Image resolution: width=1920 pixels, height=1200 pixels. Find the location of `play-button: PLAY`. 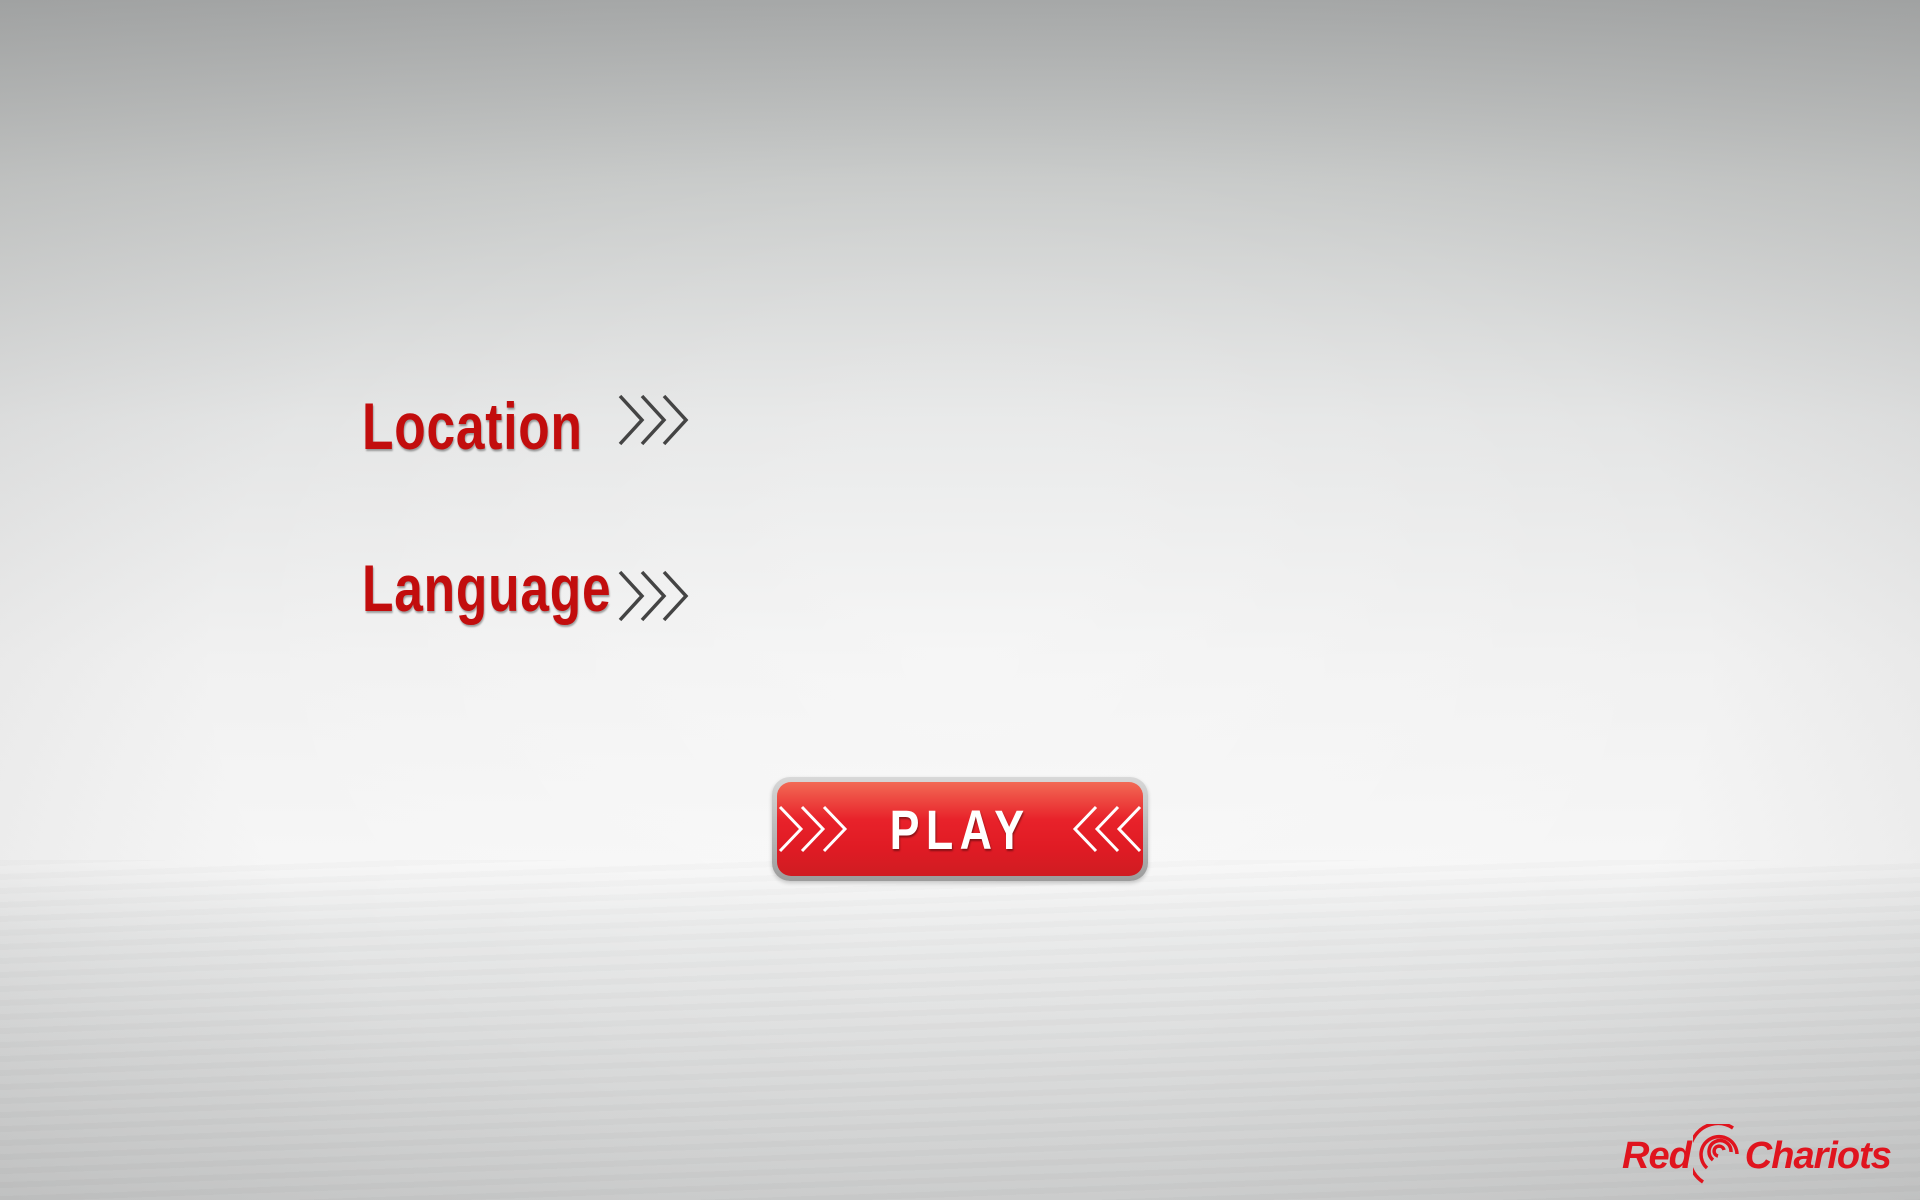

play-button: PLAY is located at coordinates (960, 829).